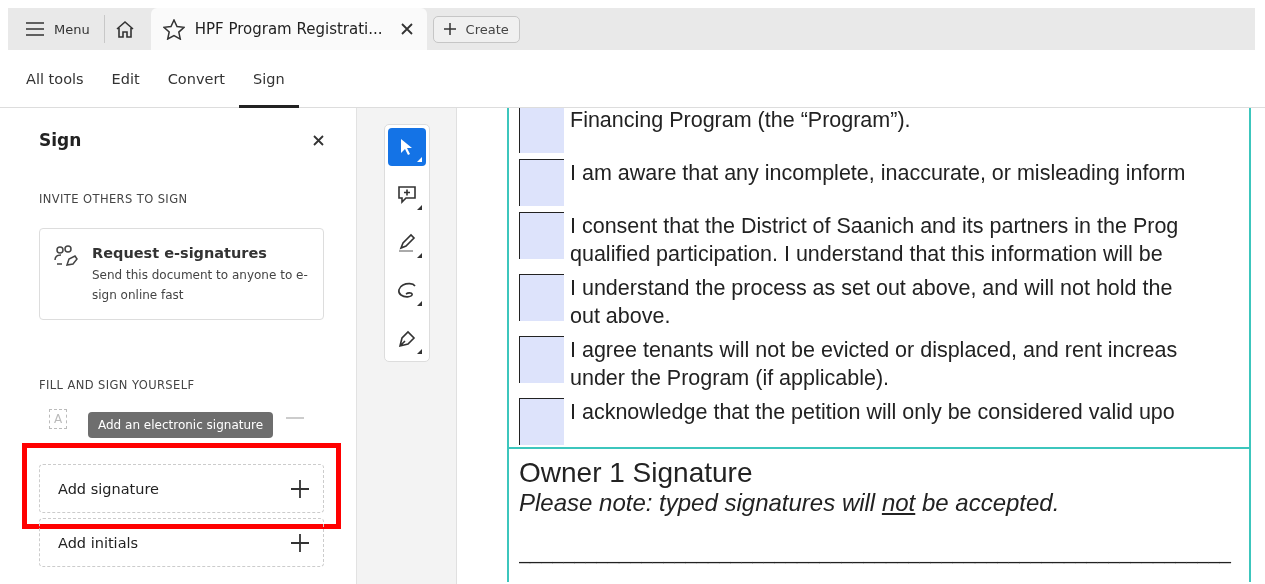  What do you see at coordinates (55, 79) in the screenshot?
I see `toolbar-tab: All tools` at bounding box center [55, 79].